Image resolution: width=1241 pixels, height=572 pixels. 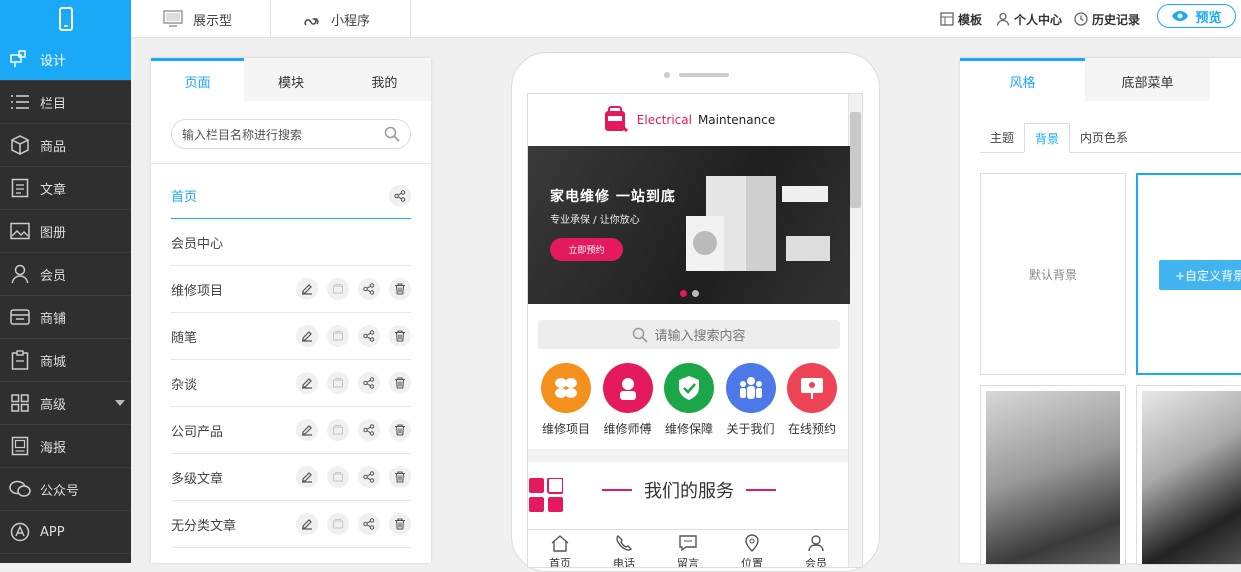 What do you see at coordinates (392, 134) in the screenshot?
I see `search-icon` at bounding box center [392, 134].